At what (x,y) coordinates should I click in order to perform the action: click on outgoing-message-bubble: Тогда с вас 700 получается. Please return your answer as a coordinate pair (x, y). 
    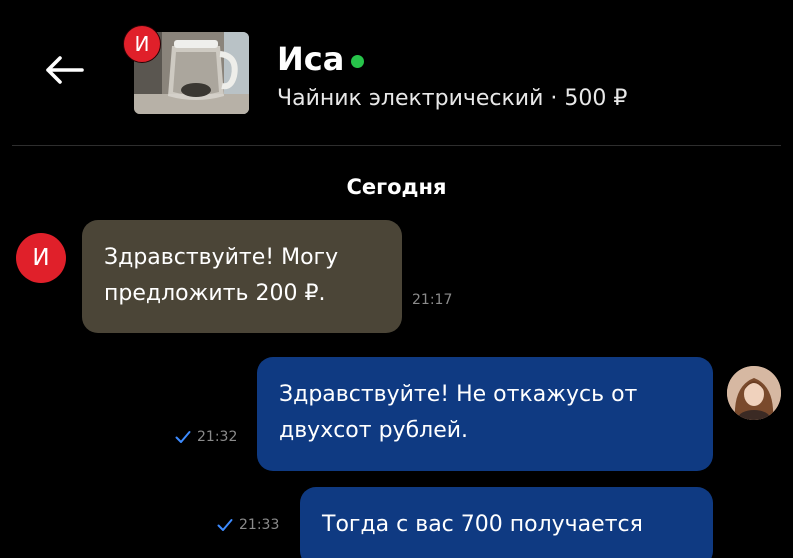
    Looking at the image, I should click on (506, 522).